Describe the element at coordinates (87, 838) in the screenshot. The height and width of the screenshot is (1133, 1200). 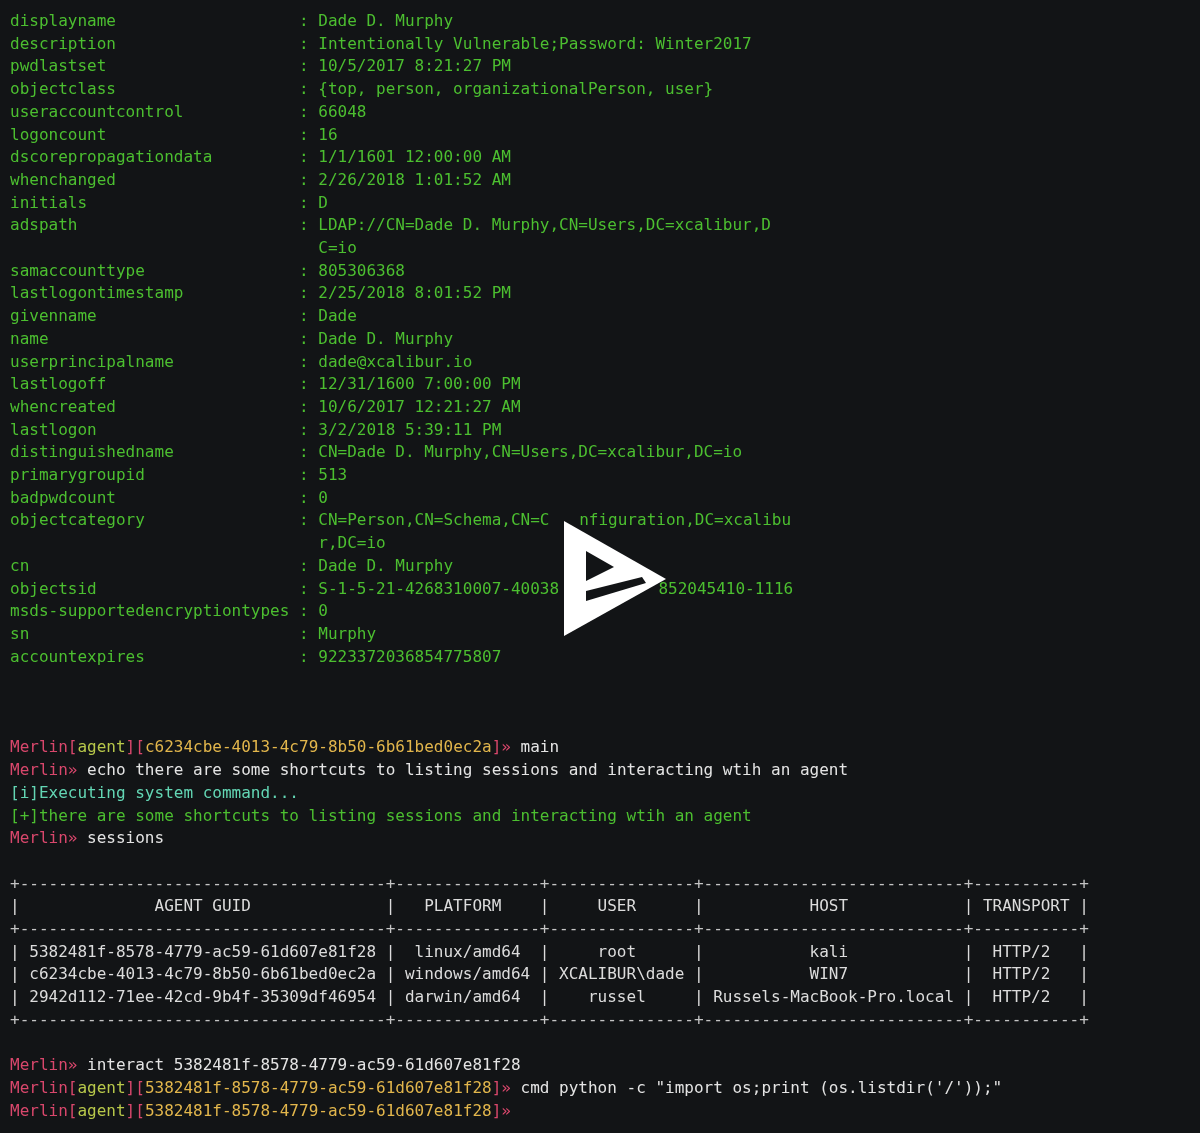
I see `terminal-line: Merlin» sessions` at that location.